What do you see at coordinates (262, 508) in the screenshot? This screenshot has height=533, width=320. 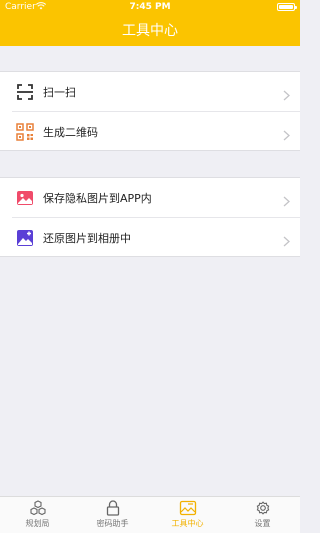 I see `gear-icon` at bounding box center [262, 508].